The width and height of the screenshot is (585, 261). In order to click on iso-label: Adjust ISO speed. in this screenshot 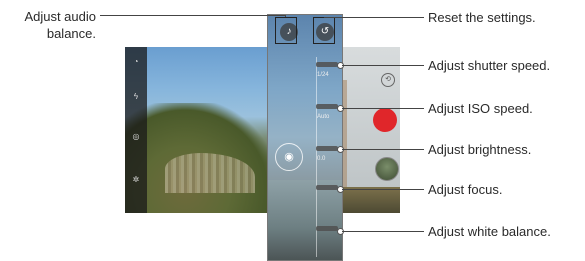, I will do `click(480, 108)`.